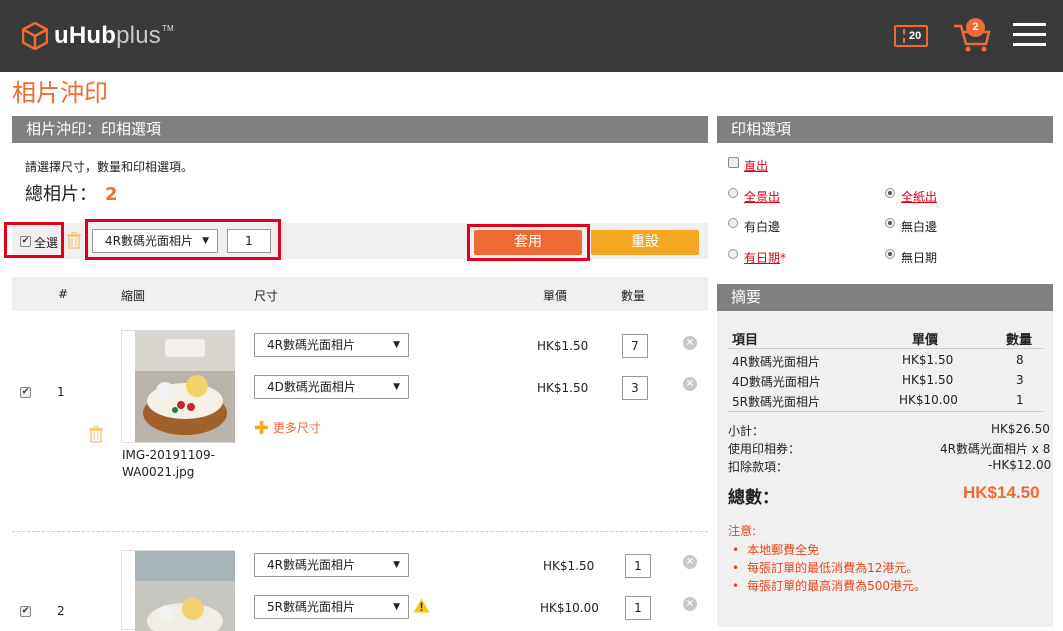 The image size is (1063, 631). I want to click on coupon-count: 20, so click(915, 36).